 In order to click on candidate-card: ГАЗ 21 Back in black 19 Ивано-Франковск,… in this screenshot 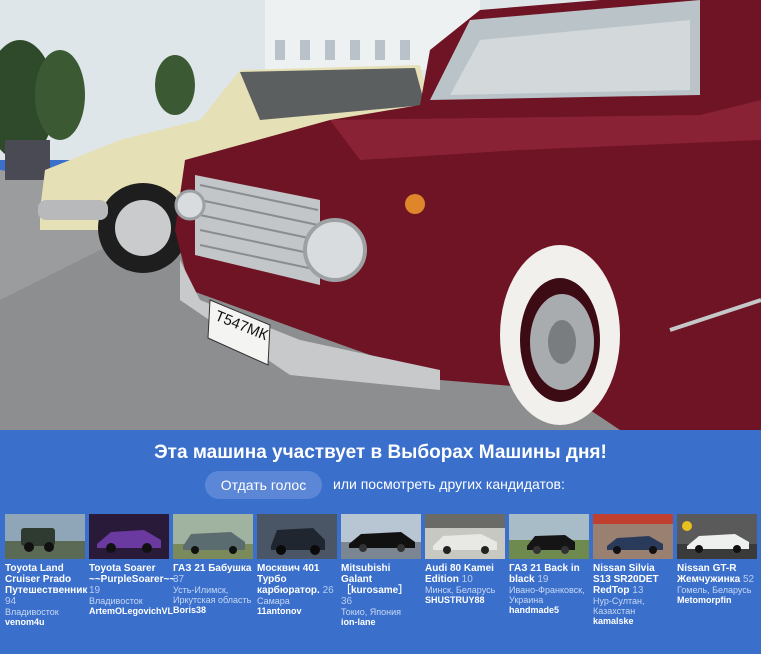, I will do `click(549, 584)`.